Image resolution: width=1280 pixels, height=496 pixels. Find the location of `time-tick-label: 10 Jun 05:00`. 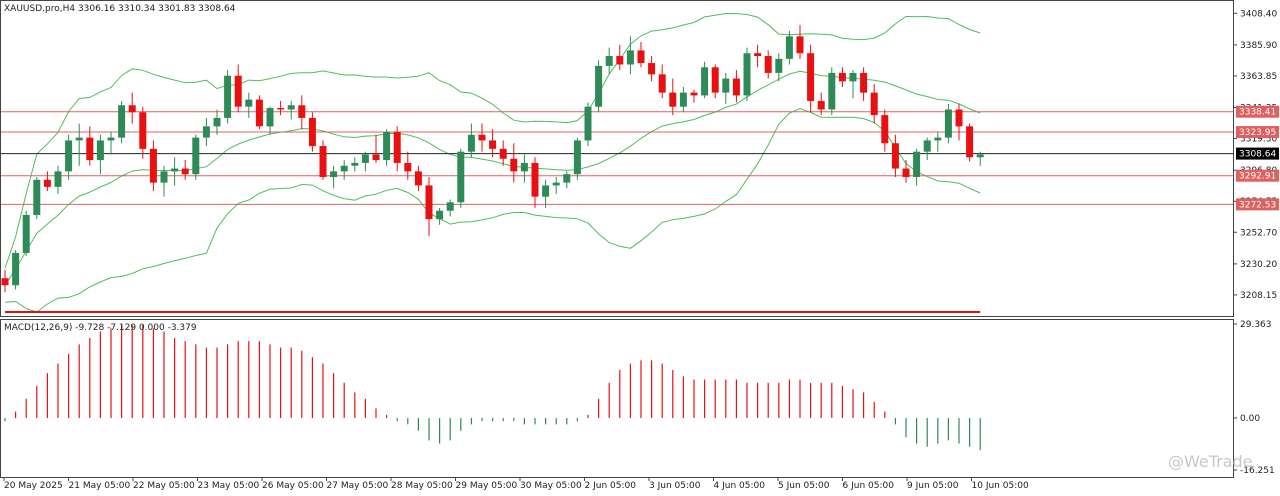

time-tick-label: 10 Jun 05:00 is located at coordinates (1000, 486).